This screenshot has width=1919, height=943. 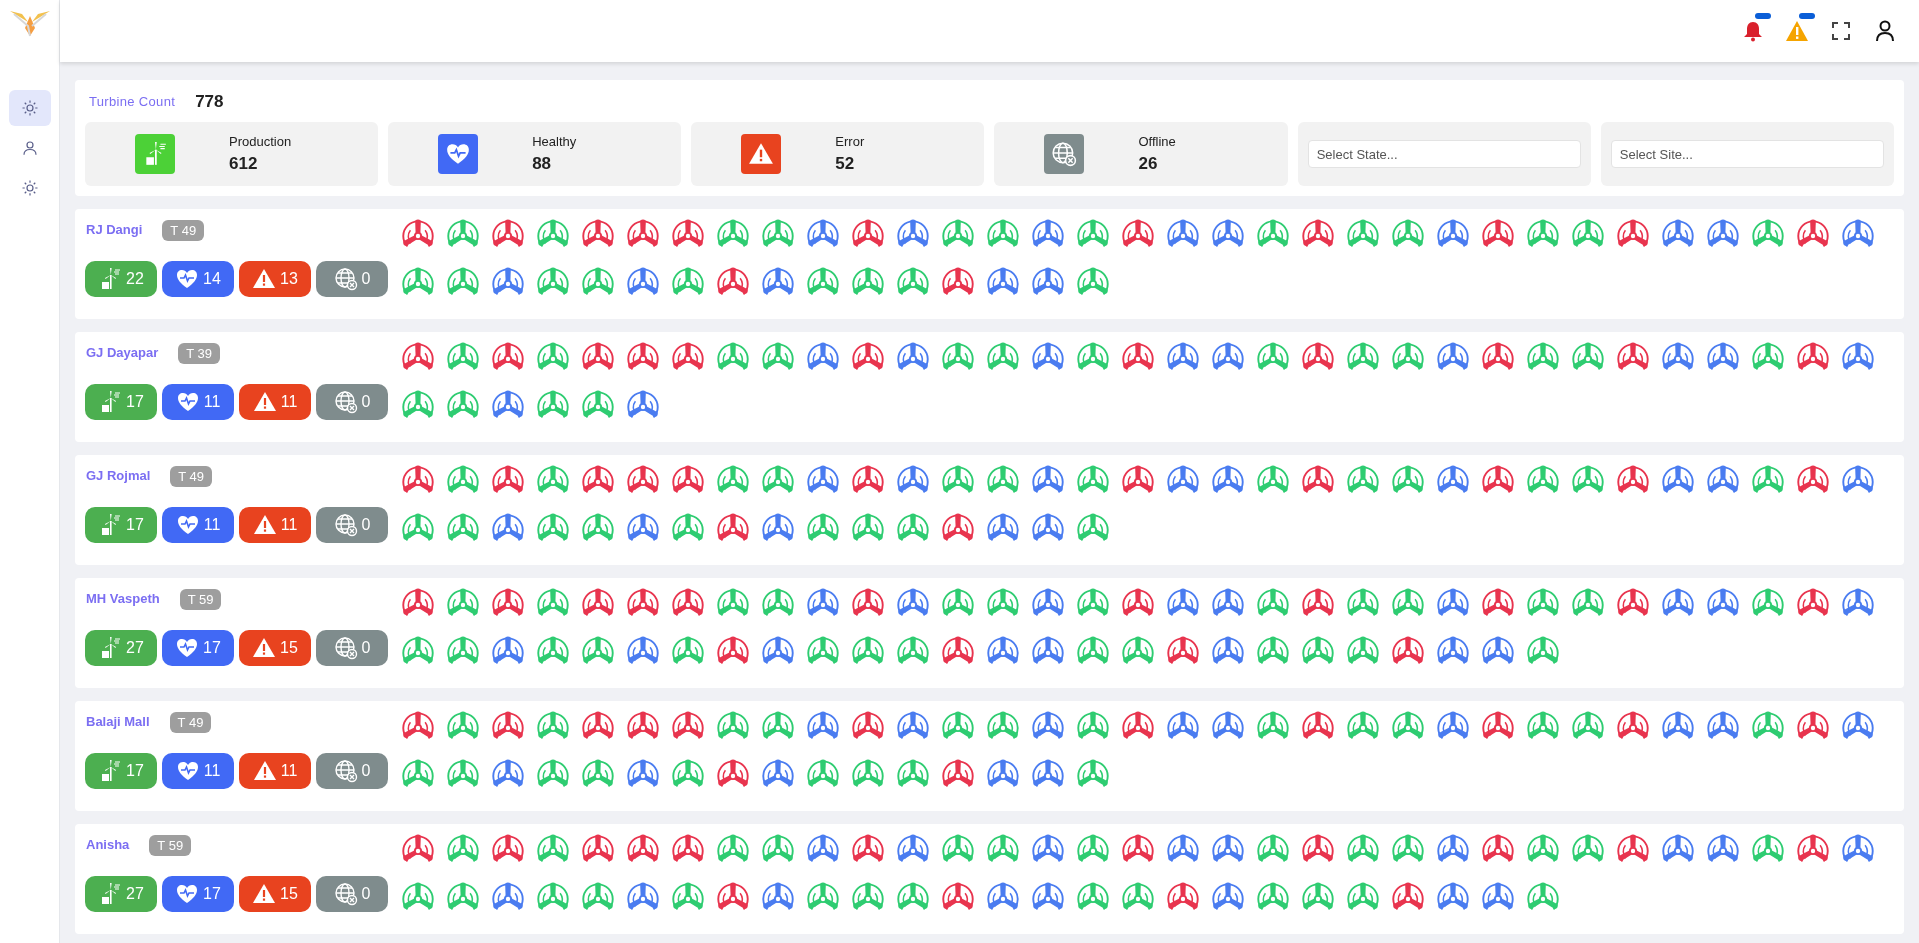 I want to click on stat-value: 88, so click(x=542, y=164).